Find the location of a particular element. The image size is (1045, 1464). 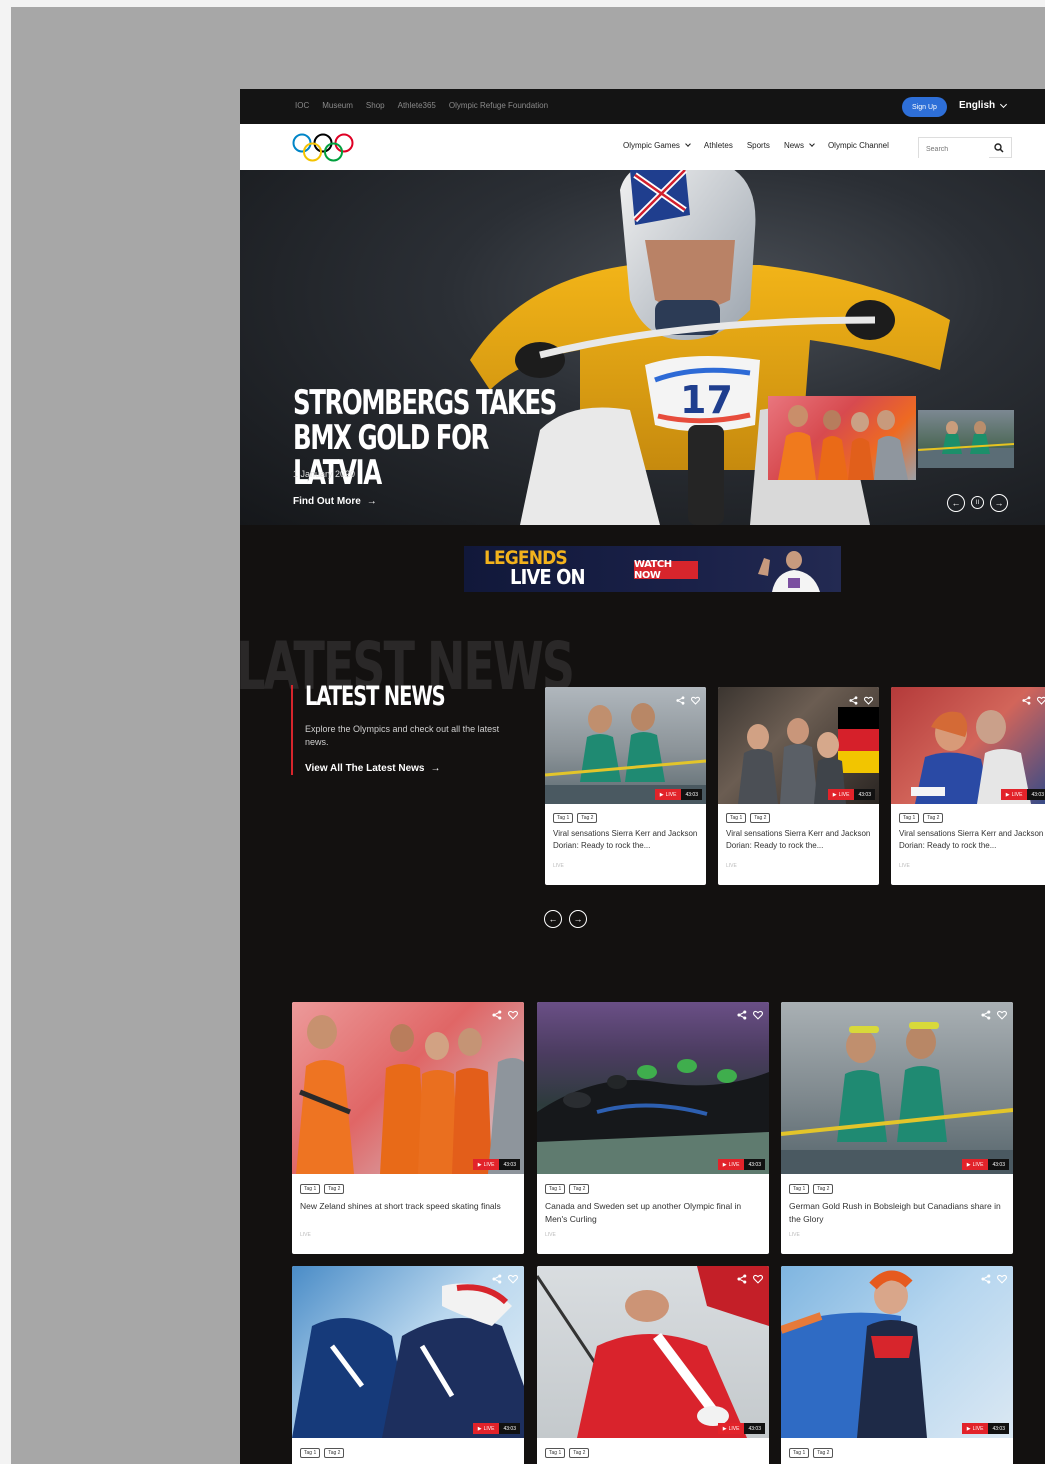

utility-link-refuge-foundation: Olympic Refuge Foundation is located at coordinates (498, 105).